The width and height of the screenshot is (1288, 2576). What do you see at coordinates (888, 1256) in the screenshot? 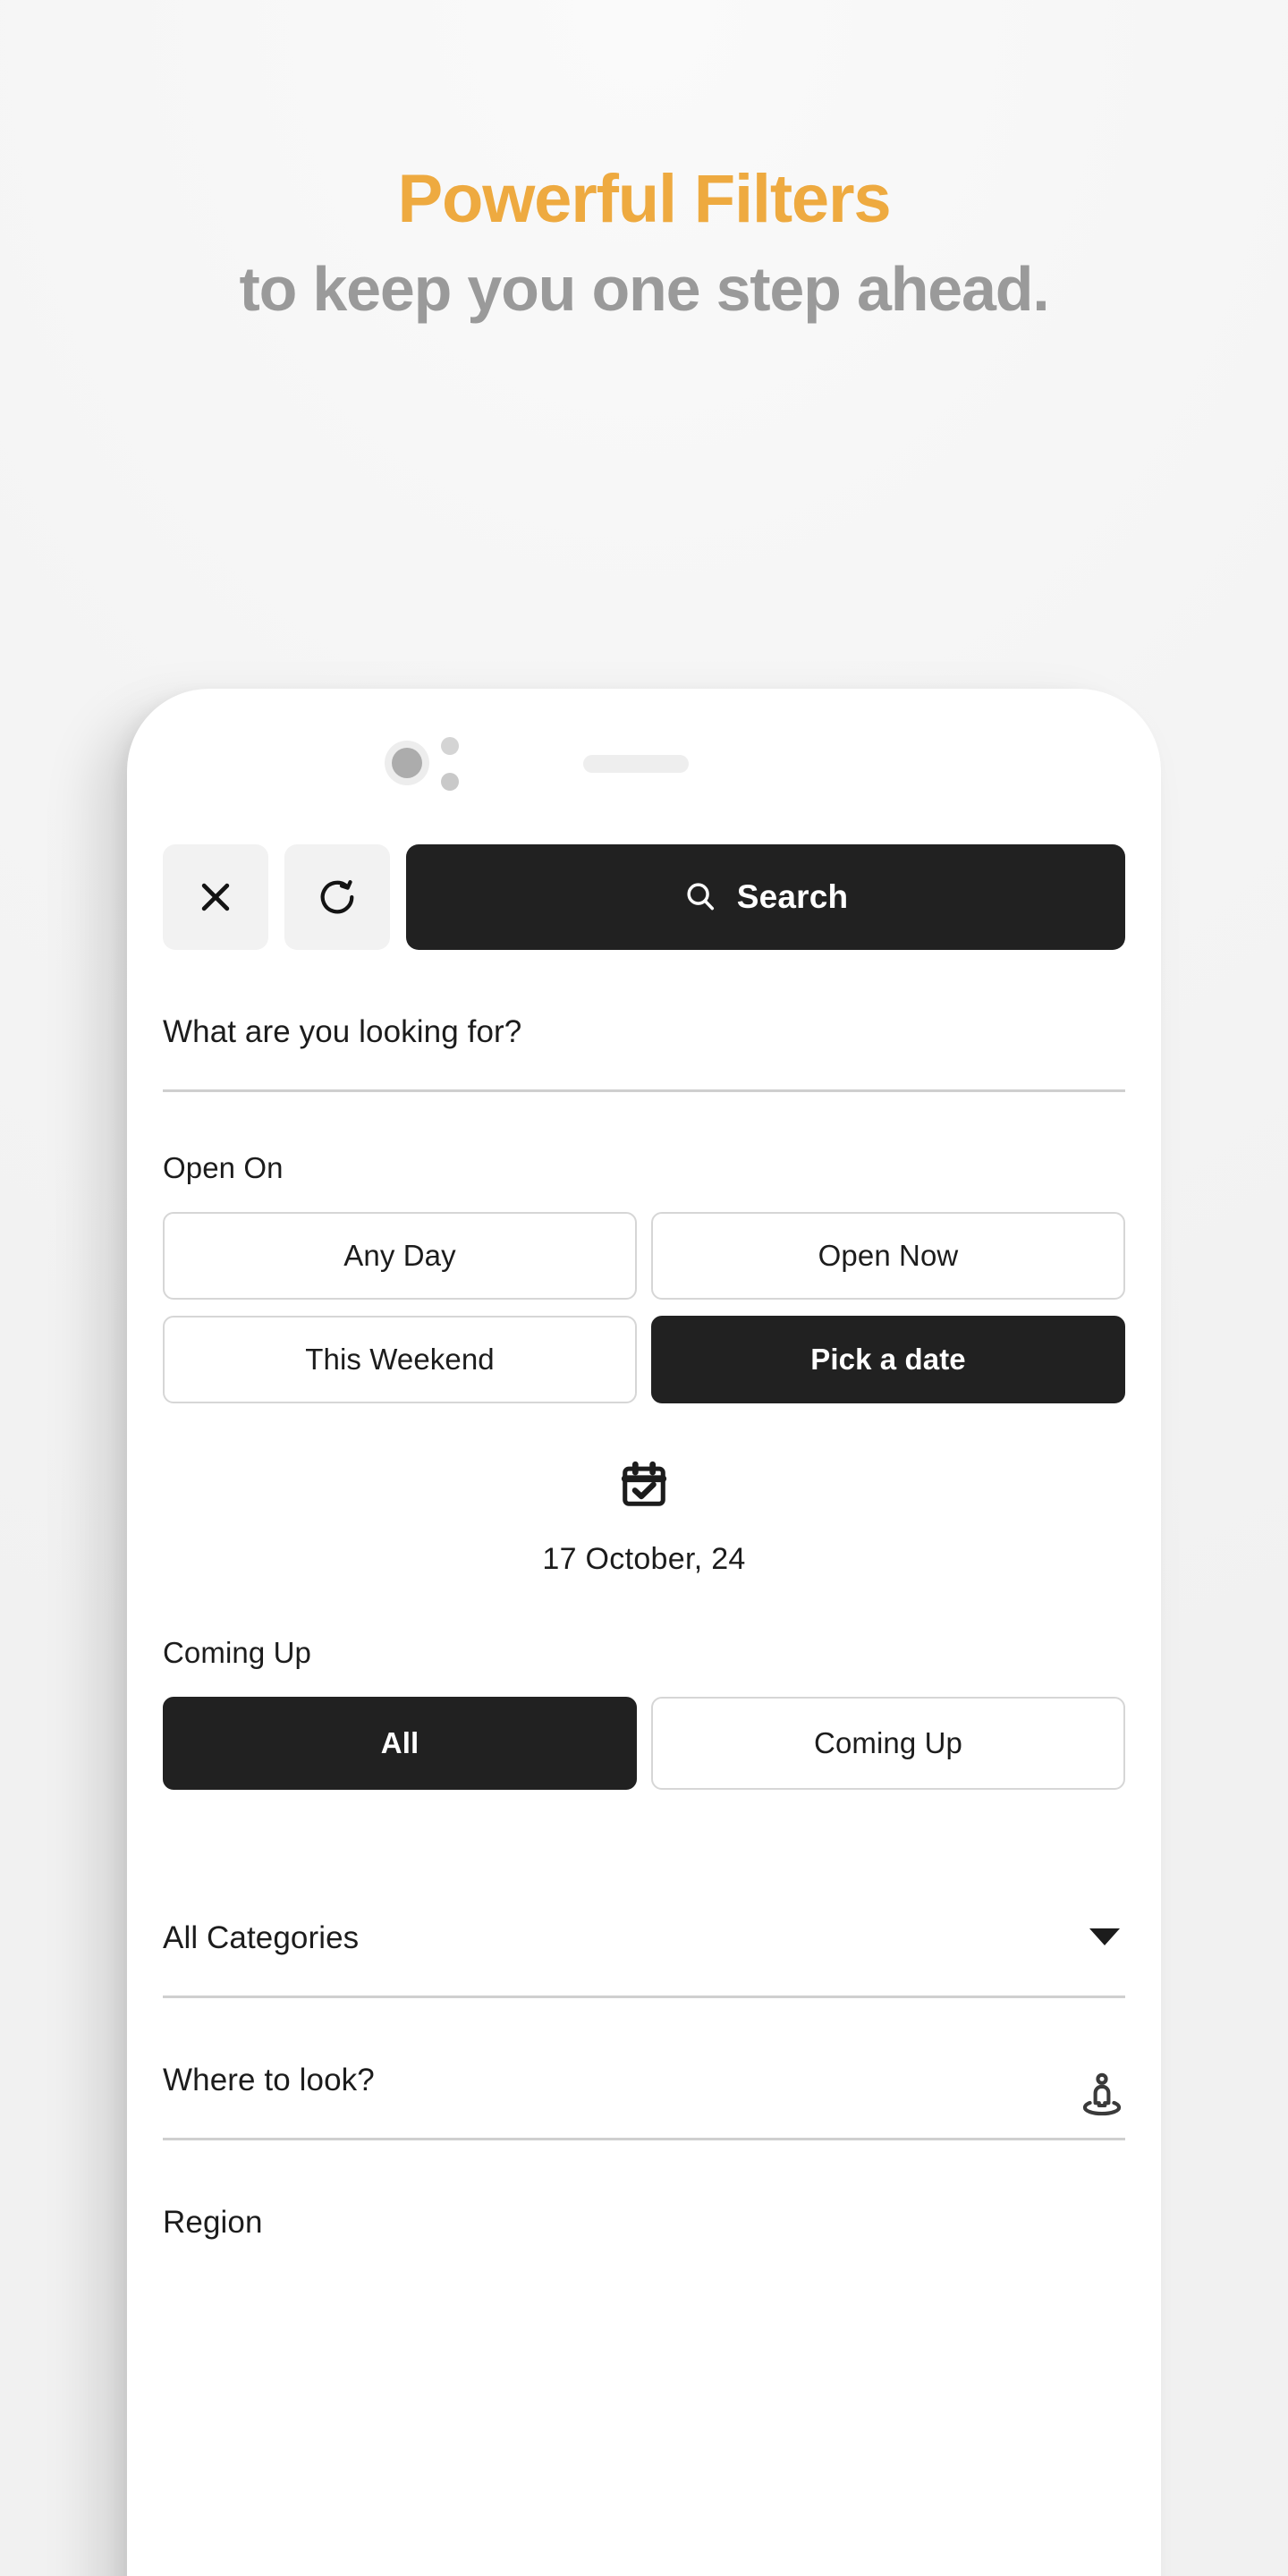
I see `open-on-option-open-now: Open Now` at bounding box center [888, 1256].